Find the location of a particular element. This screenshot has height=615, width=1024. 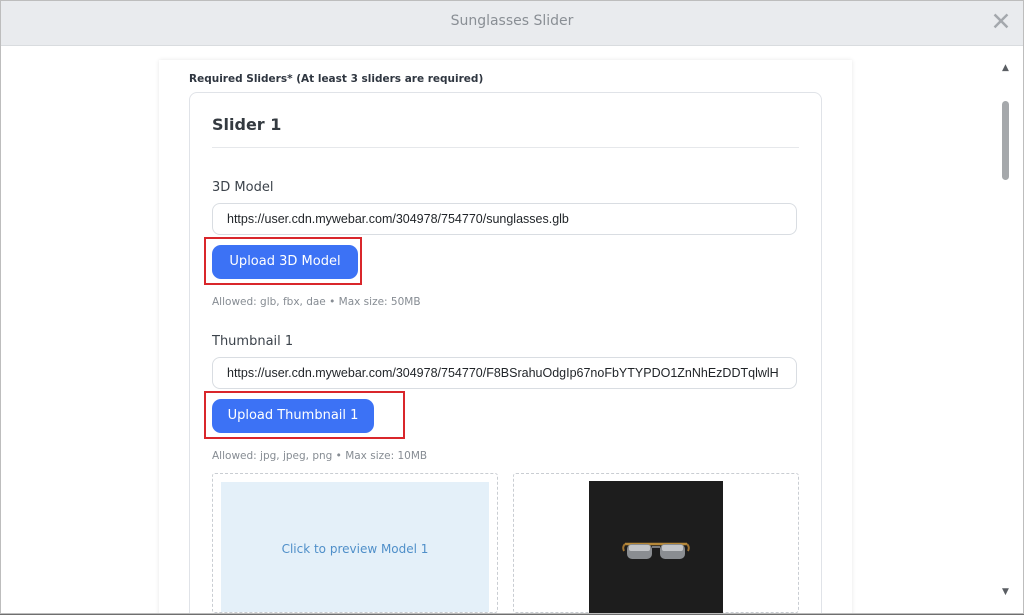

upload-3d-model-button: Upload 3D Model is located at coordinates (285, 262).